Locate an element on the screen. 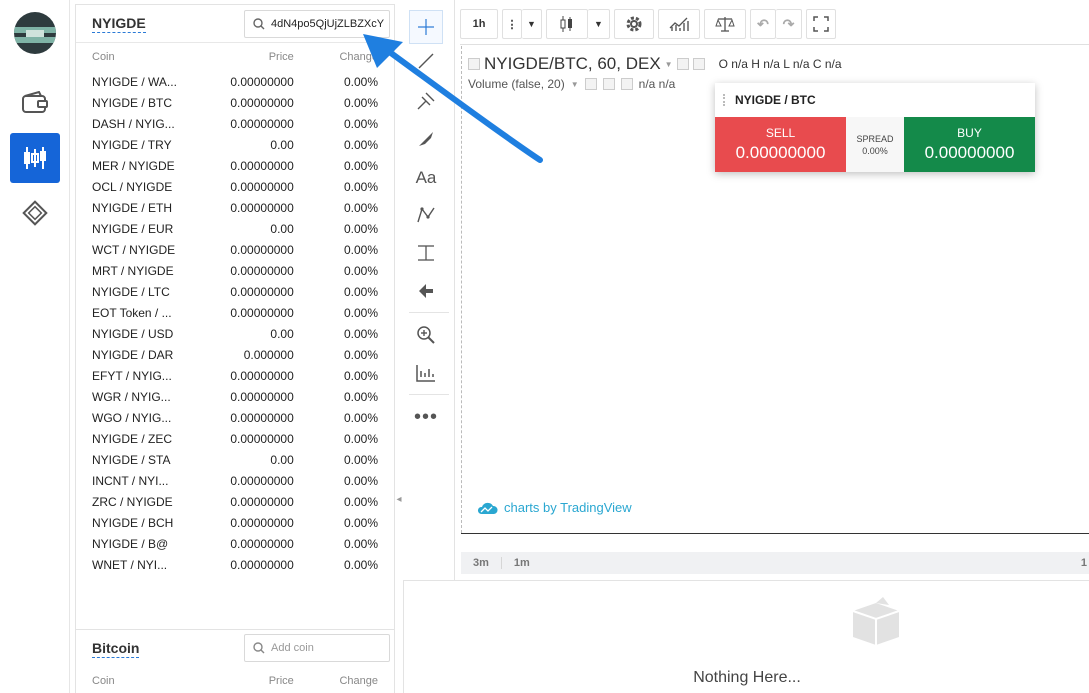 The width and height of the screenshot is (1089, 693). market-row: WCT / NYIGDE 0.00000000 0.00% is located at coordinates (235, 249).